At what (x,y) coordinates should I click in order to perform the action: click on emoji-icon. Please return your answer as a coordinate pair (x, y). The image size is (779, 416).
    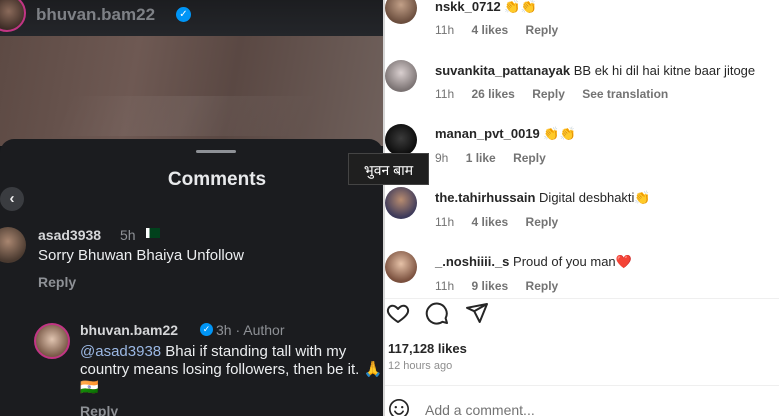
    Looking at the image, I should click on (399, 407).